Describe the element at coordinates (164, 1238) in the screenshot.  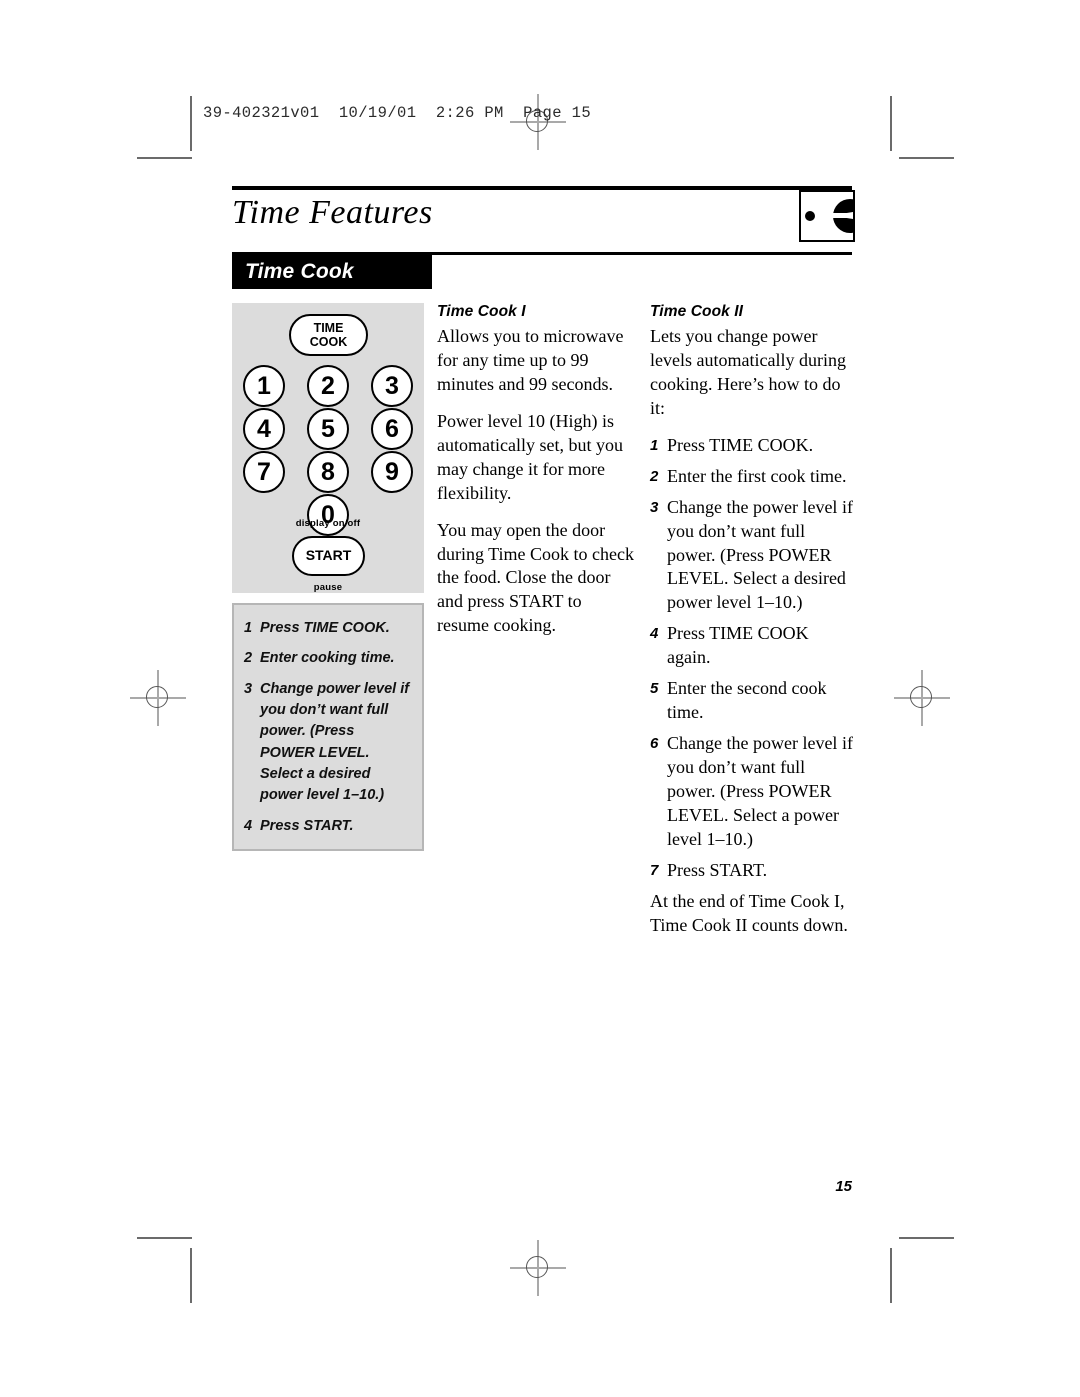
I see `crop-mark-bottom-left-horizontal` at that location.